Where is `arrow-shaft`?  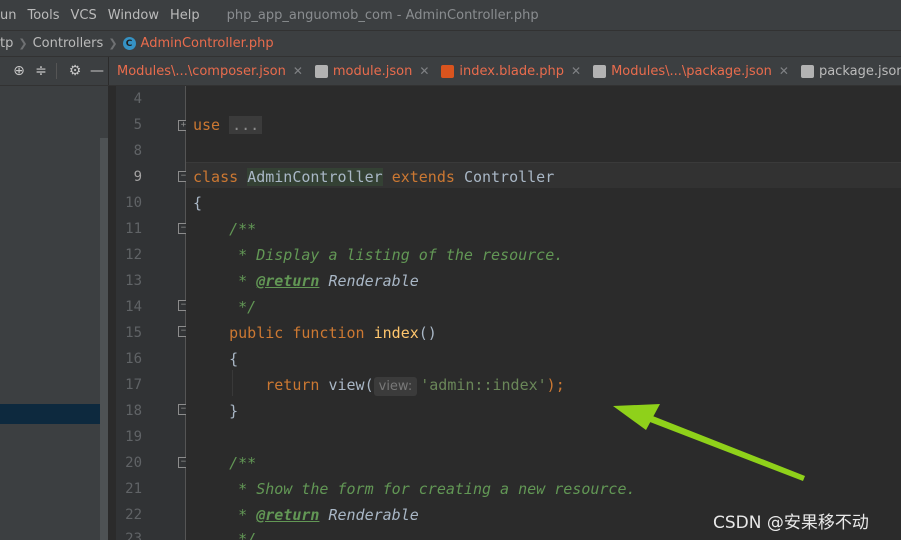 arrow-shaft is located at coordinates (721, 446).